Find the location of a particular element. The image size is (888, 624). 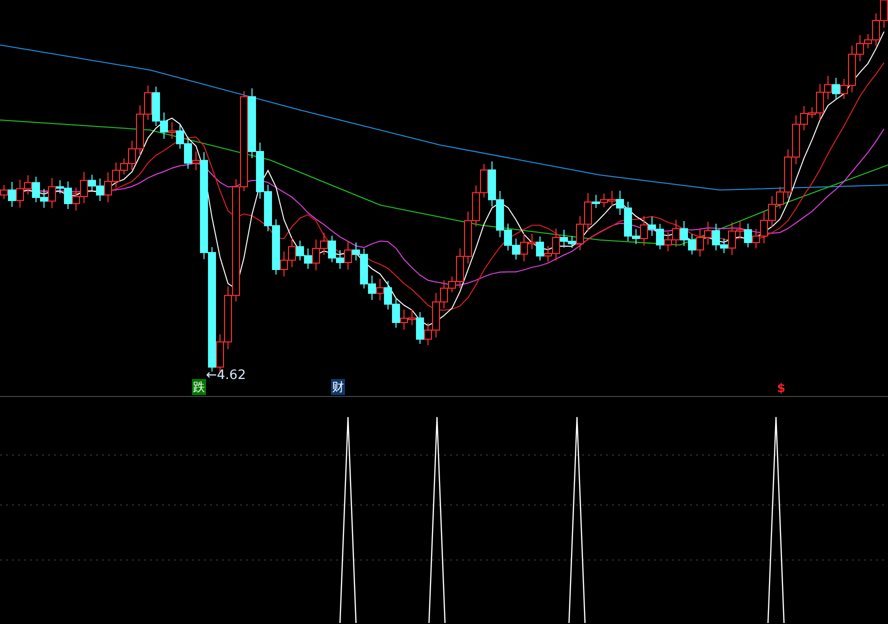

signal-marker: 财 is located at coordinates (338, 387).